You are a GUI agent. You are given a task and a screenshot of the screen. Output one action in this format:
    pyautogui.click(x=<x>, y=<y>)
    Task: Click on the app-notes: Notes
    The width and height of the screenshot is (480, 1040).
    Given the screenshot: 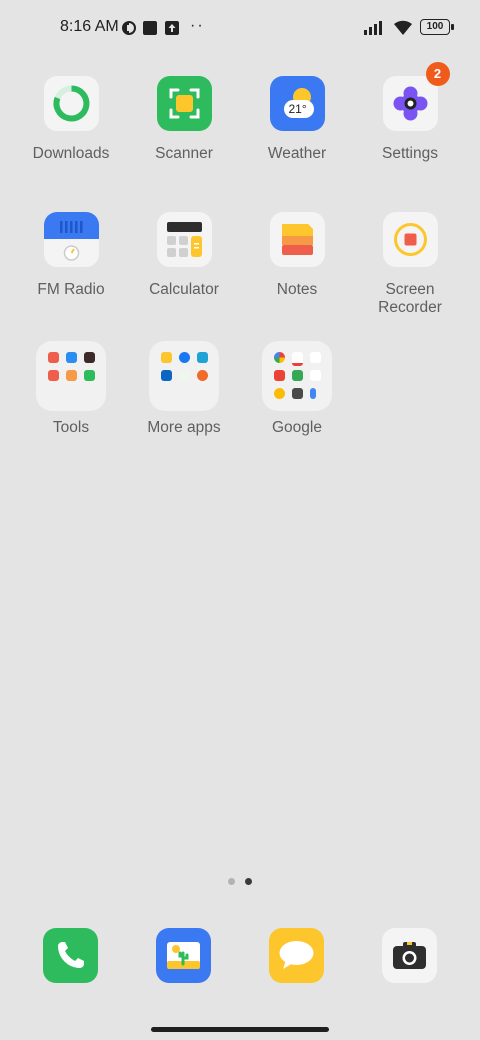 What is the action you would take?
    pyautogui.click(x=297, y=255)
    